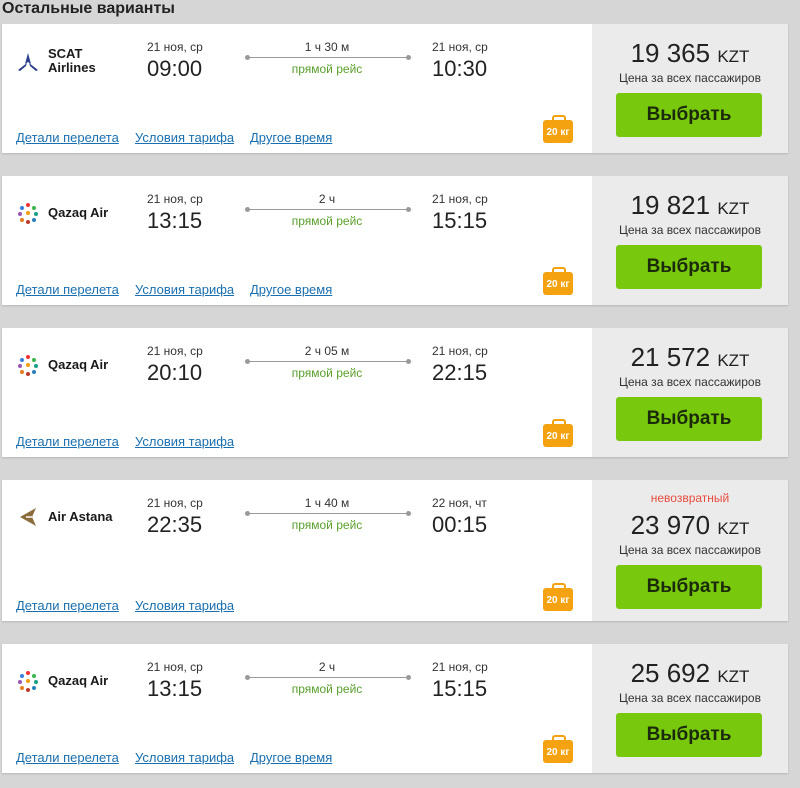  What do you see at coordinates (690, 357) in the screenshot?
I see `price: 21 572 KZT` at bounding box center [690, 357].